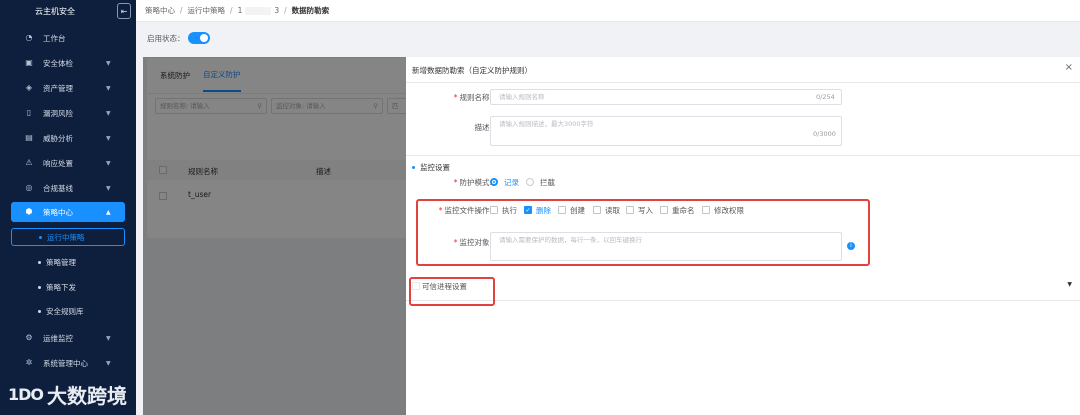  I want to click on breadcrumb-item: 运行中策略, so click(207, 10).